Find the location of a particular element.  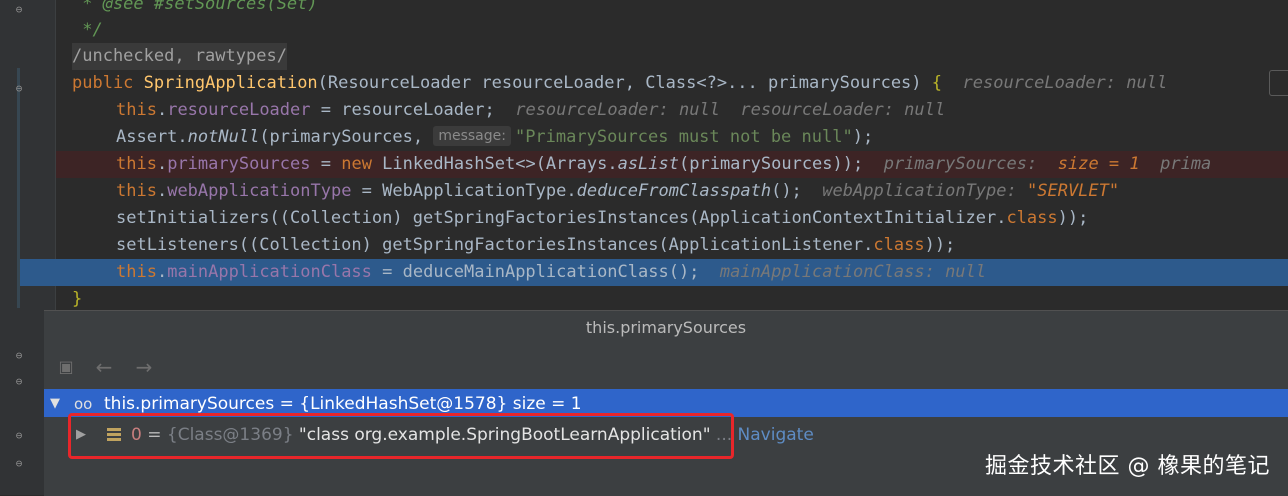

code-line: * @see #setSources(Set) is located at coordinates (672, 9).